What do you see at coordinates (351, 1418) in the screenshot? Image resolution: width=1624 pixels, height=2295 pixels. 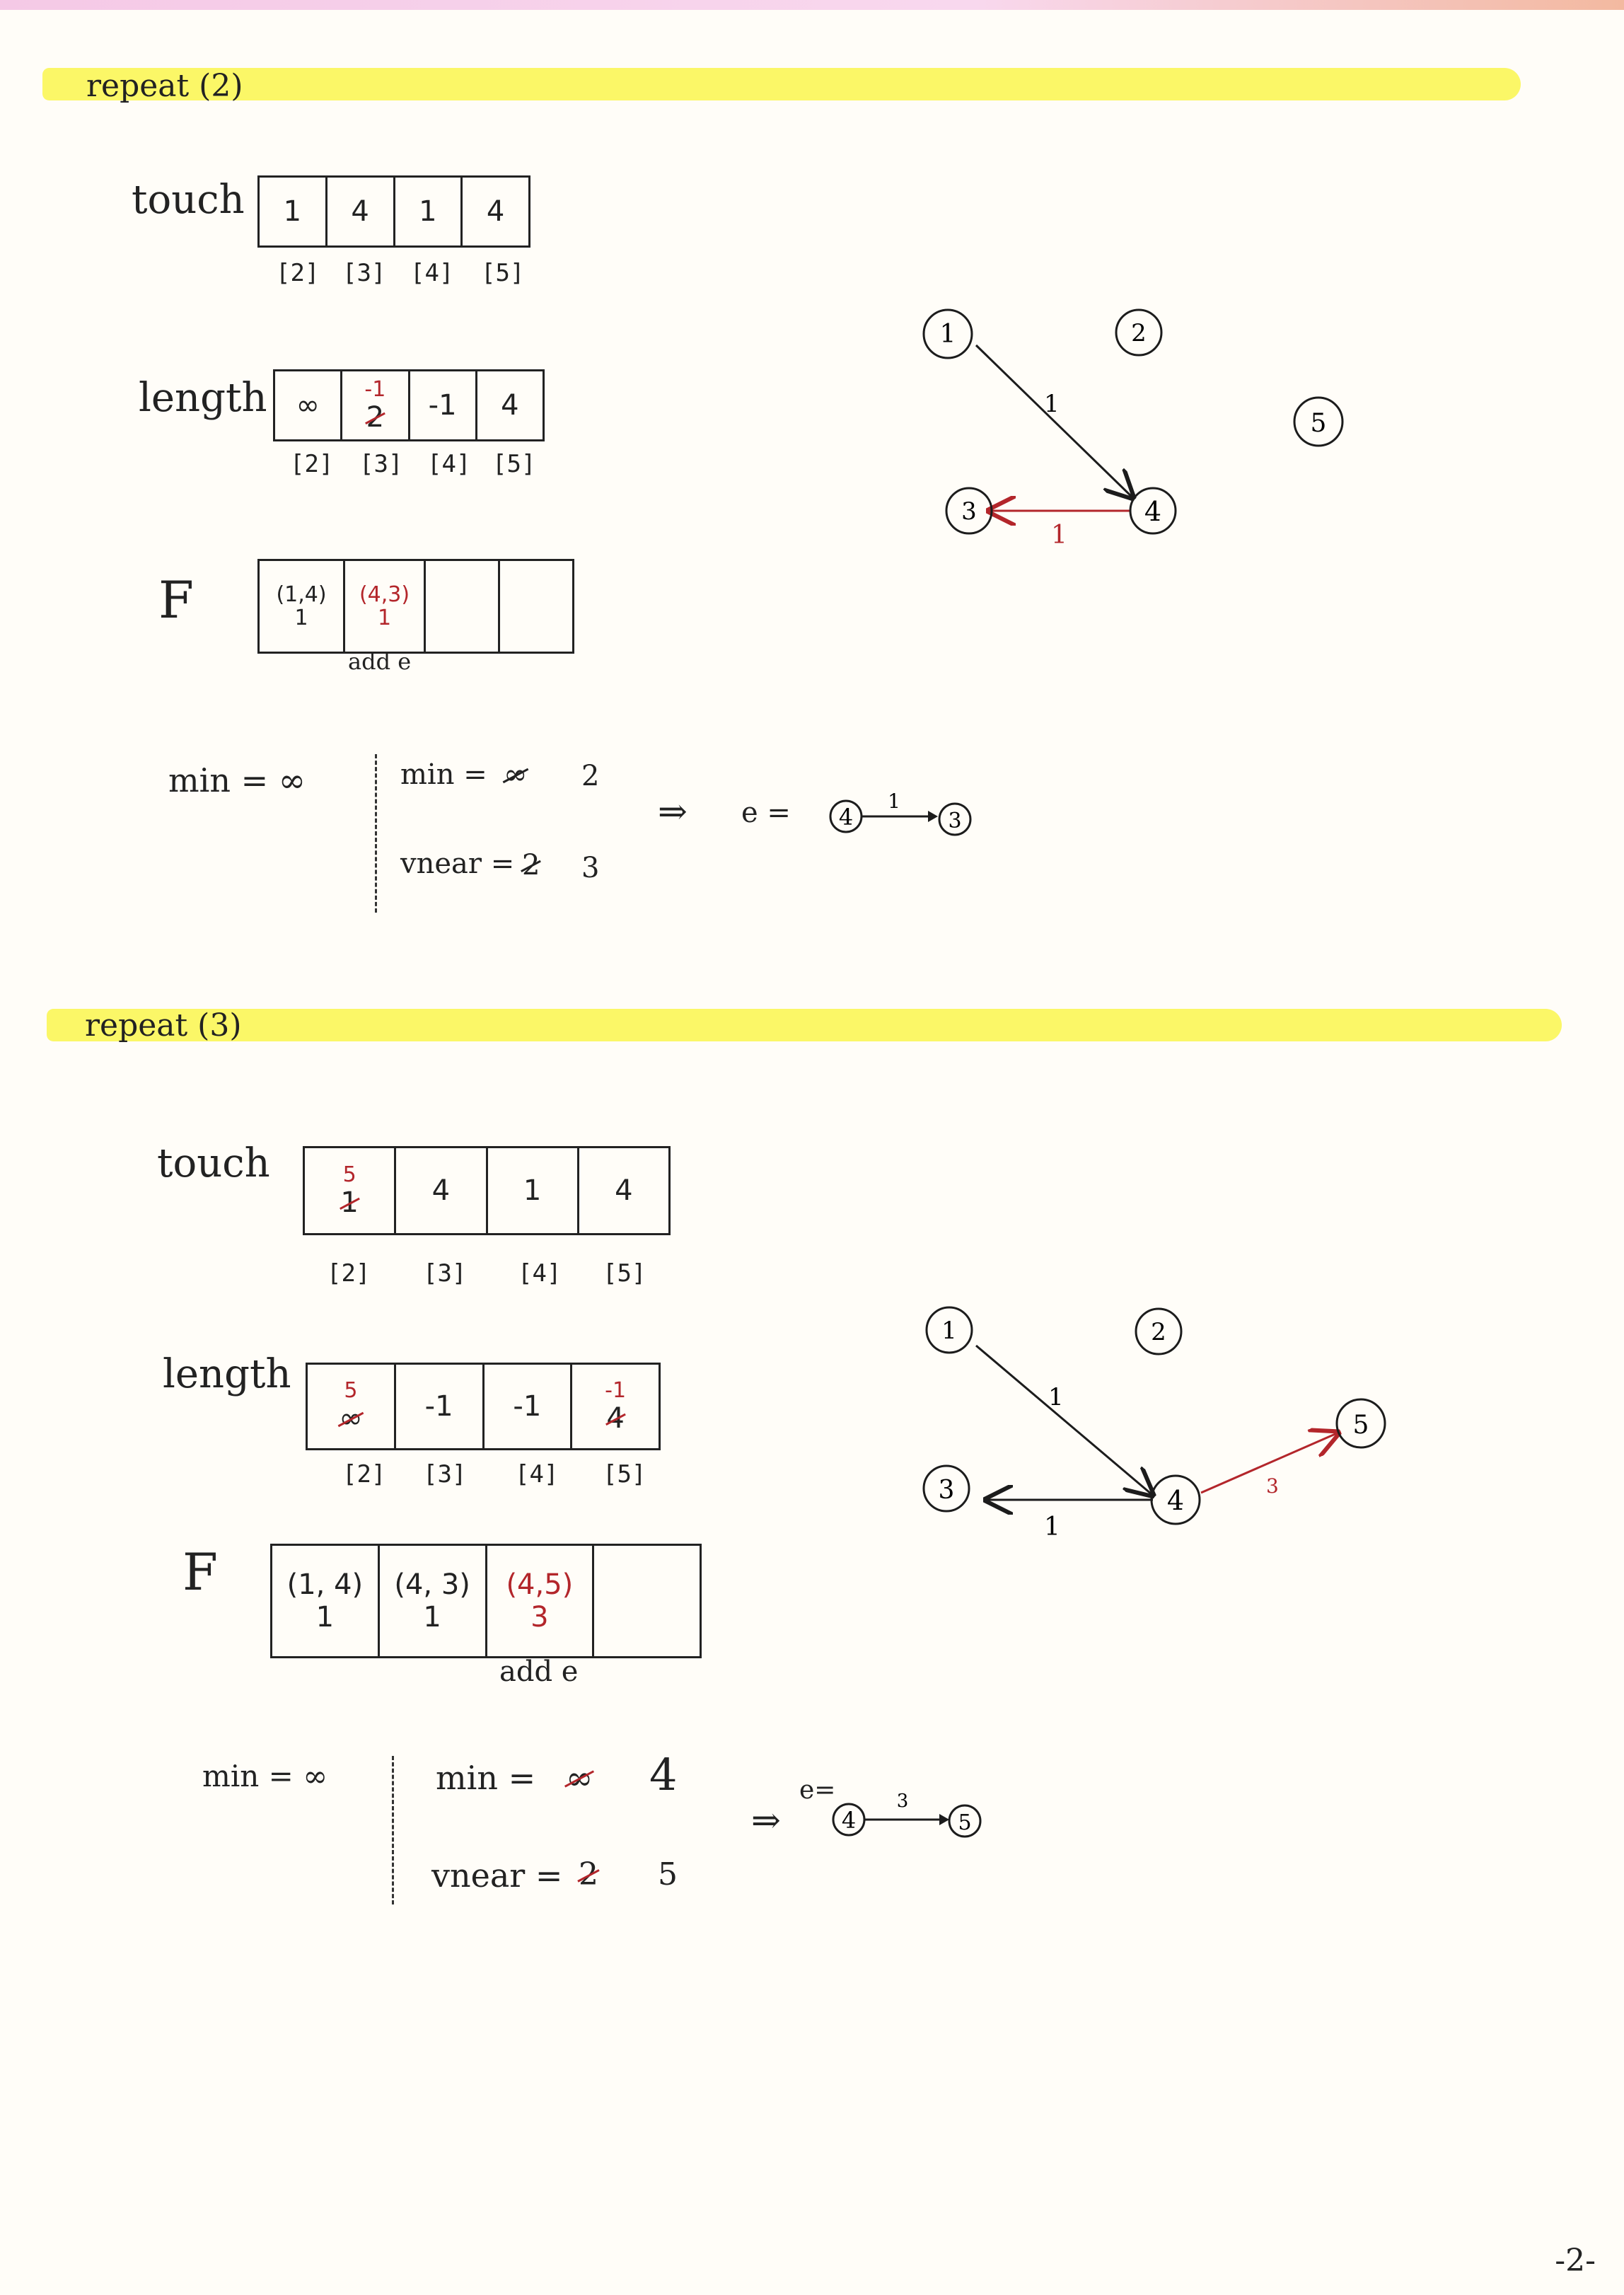 I see `length-old-value: ∞` at bounding box center [351, 1418].